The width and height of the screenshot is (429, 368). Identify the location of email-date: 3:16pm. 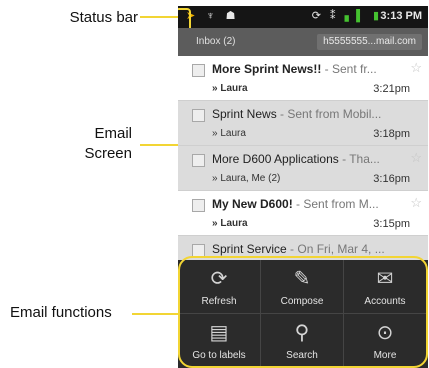
(391, 179).